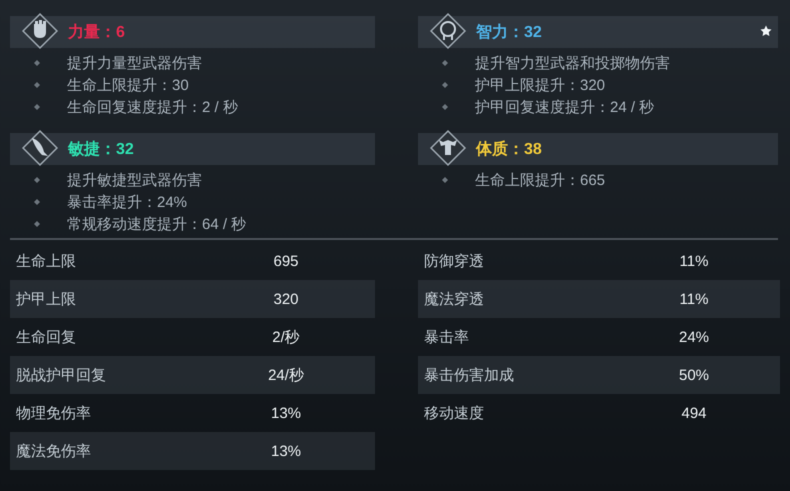 The height and width of the screenshot is (491, 790). I want to click on stat-label: 移动速度, so click(454, 413).